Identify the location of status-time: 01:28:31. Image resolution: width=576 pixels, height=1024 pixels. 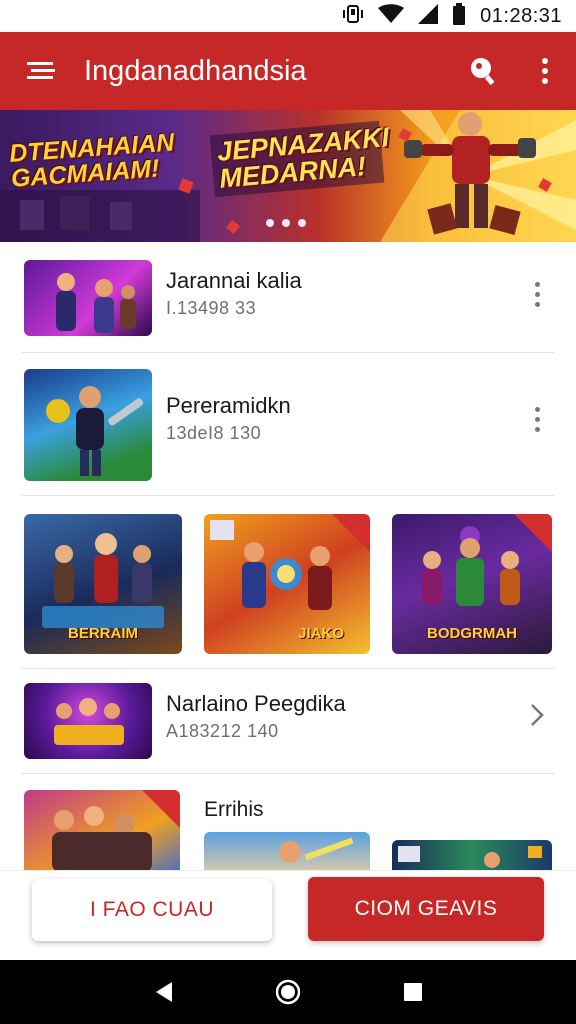
(521, 15).